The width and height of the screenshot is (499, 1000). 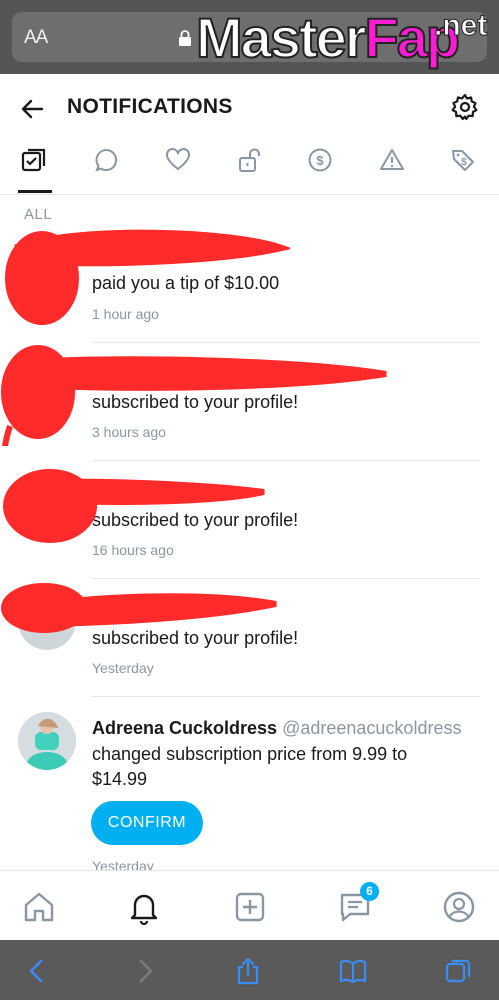 I want to click on messages-badge: 6, so click(x=369, y=891).